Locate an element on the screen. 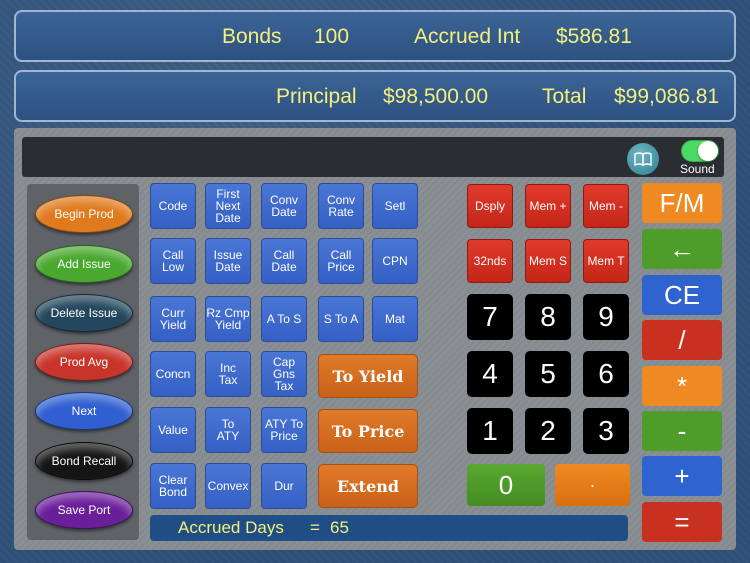 This screenshot has height=563, width=750. digit-1-key: 1 is located at coordinates (490, 431).